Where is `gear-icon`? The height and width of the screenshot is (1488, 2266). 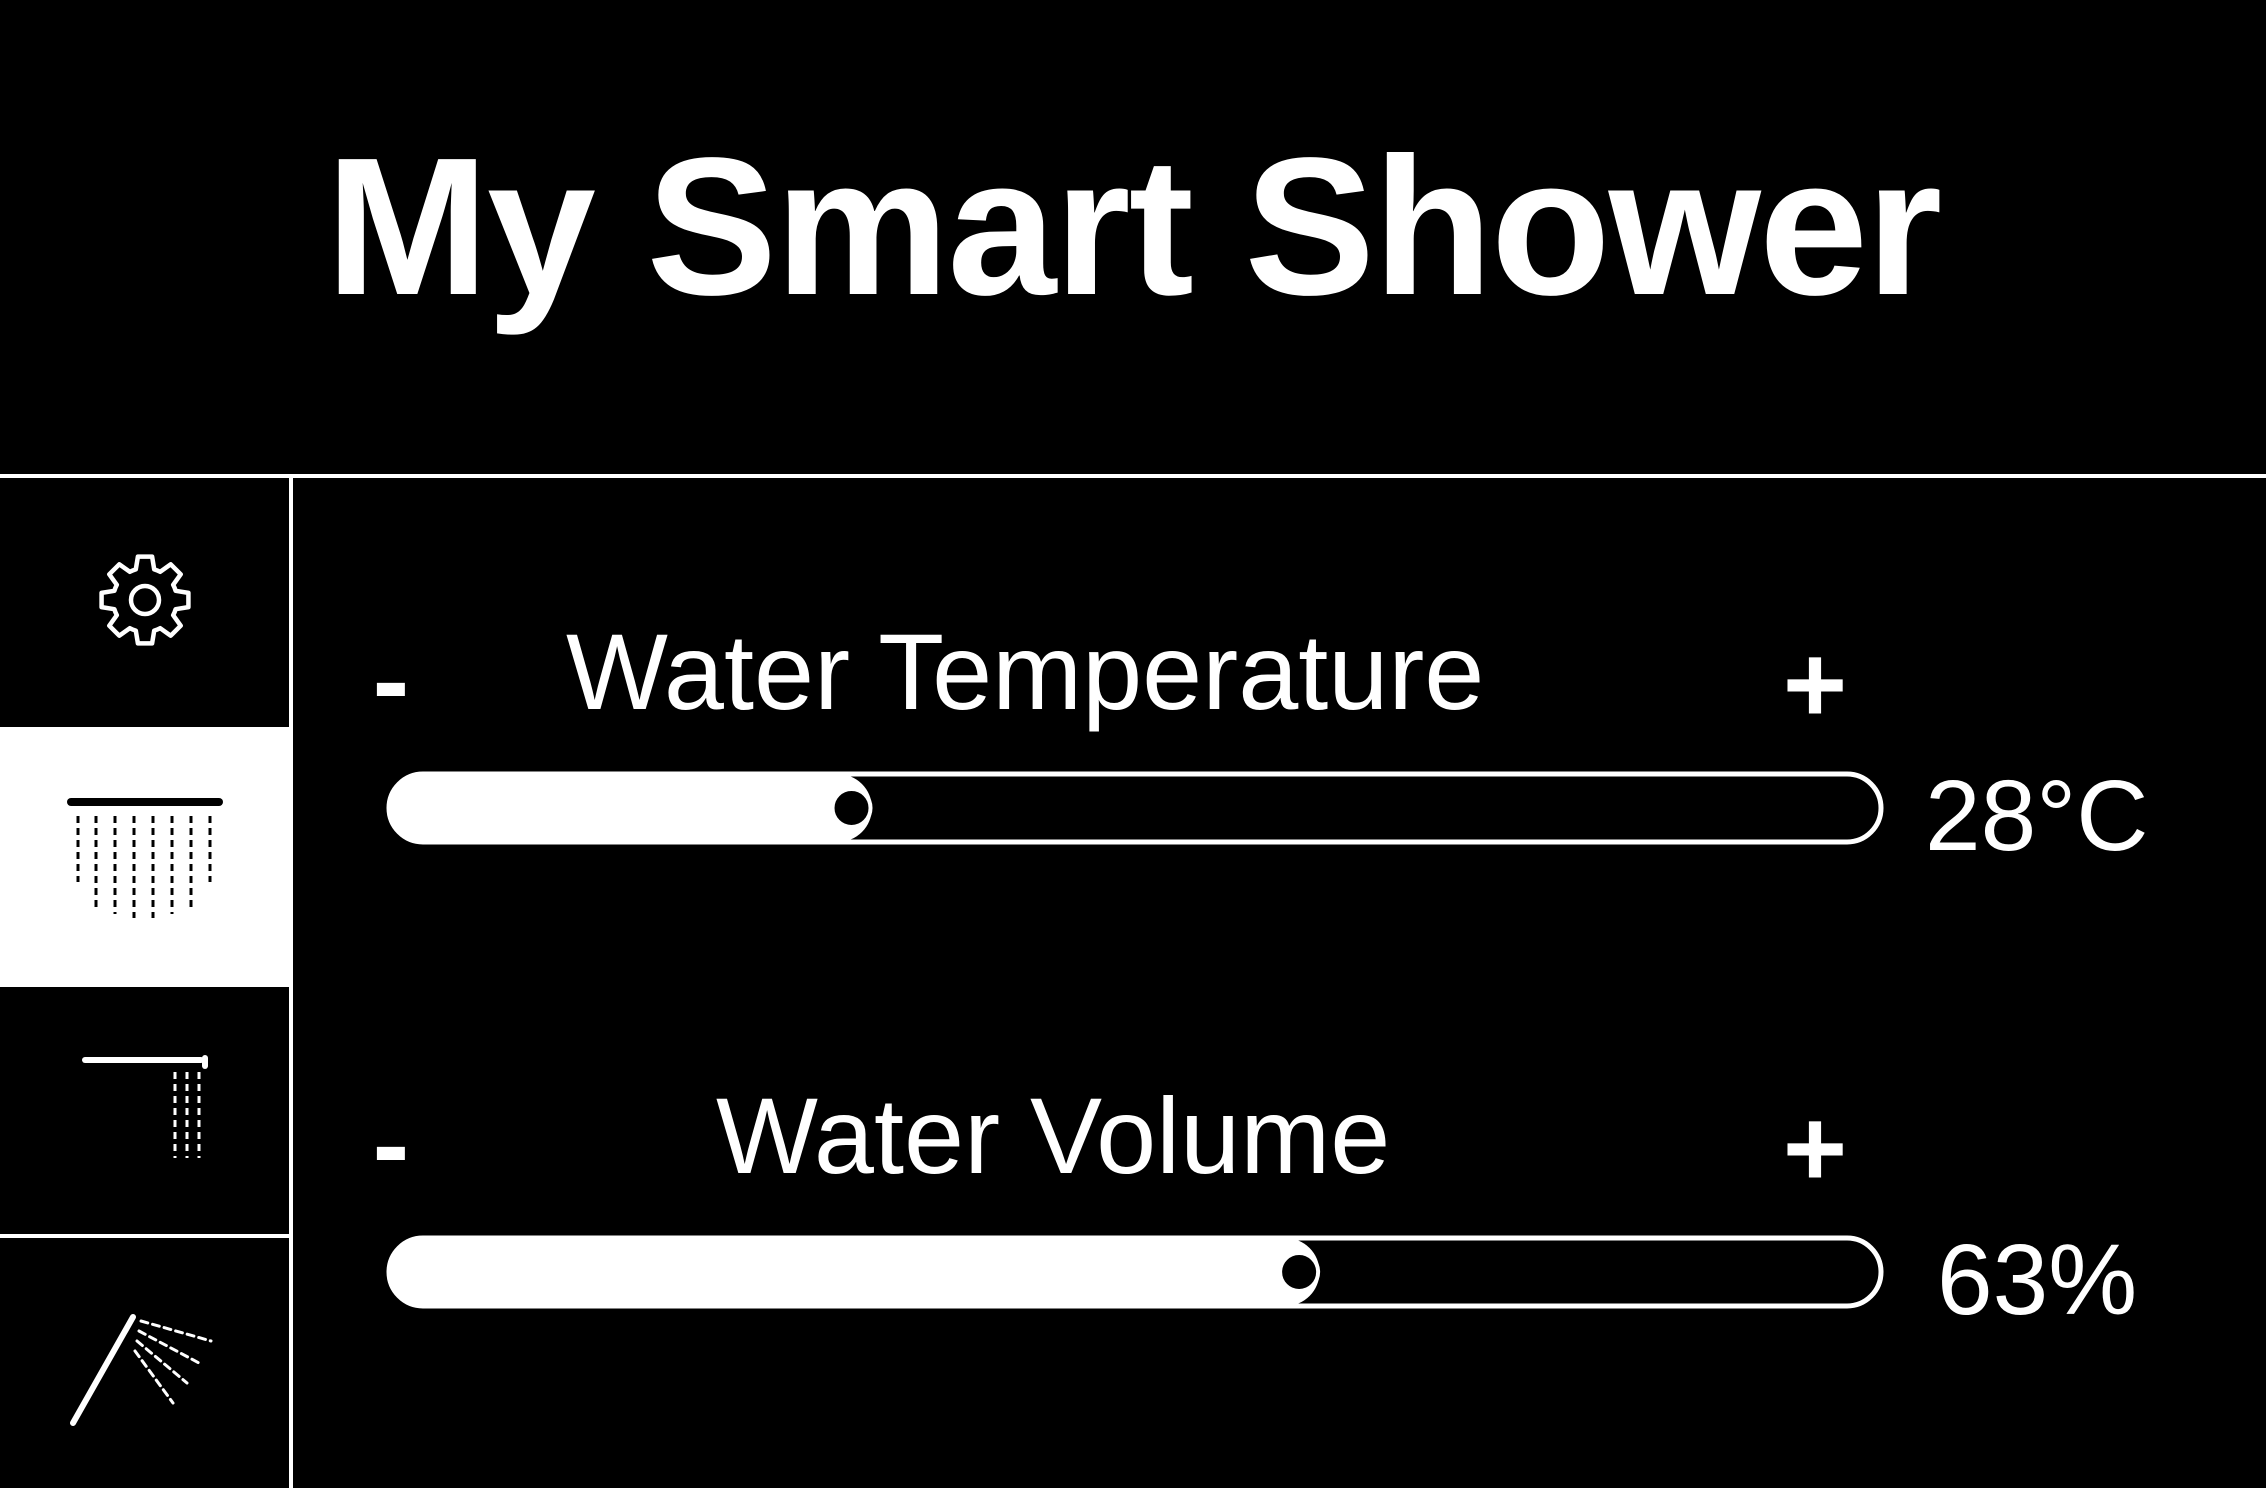 gear-icon is located at coordinates (145, 602).